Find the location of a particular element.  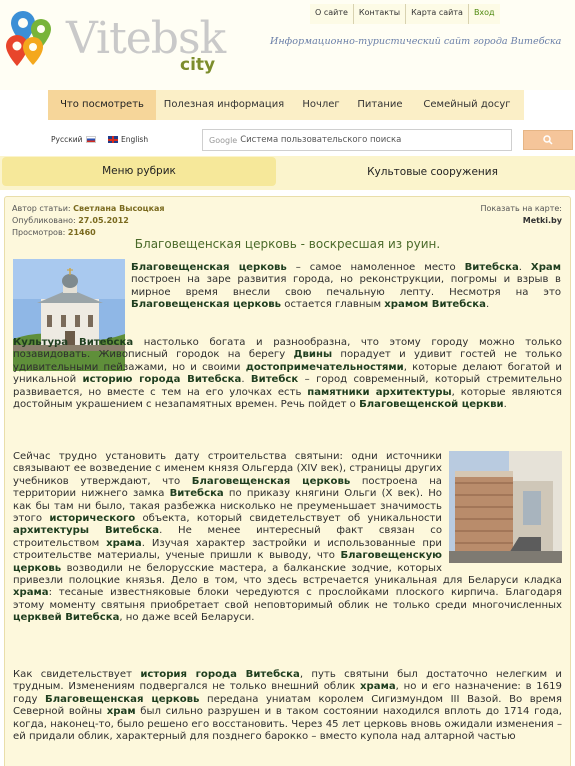

top-menu: О сайте Контакты Карта сайта Вход is located at coordinates (405, 14).